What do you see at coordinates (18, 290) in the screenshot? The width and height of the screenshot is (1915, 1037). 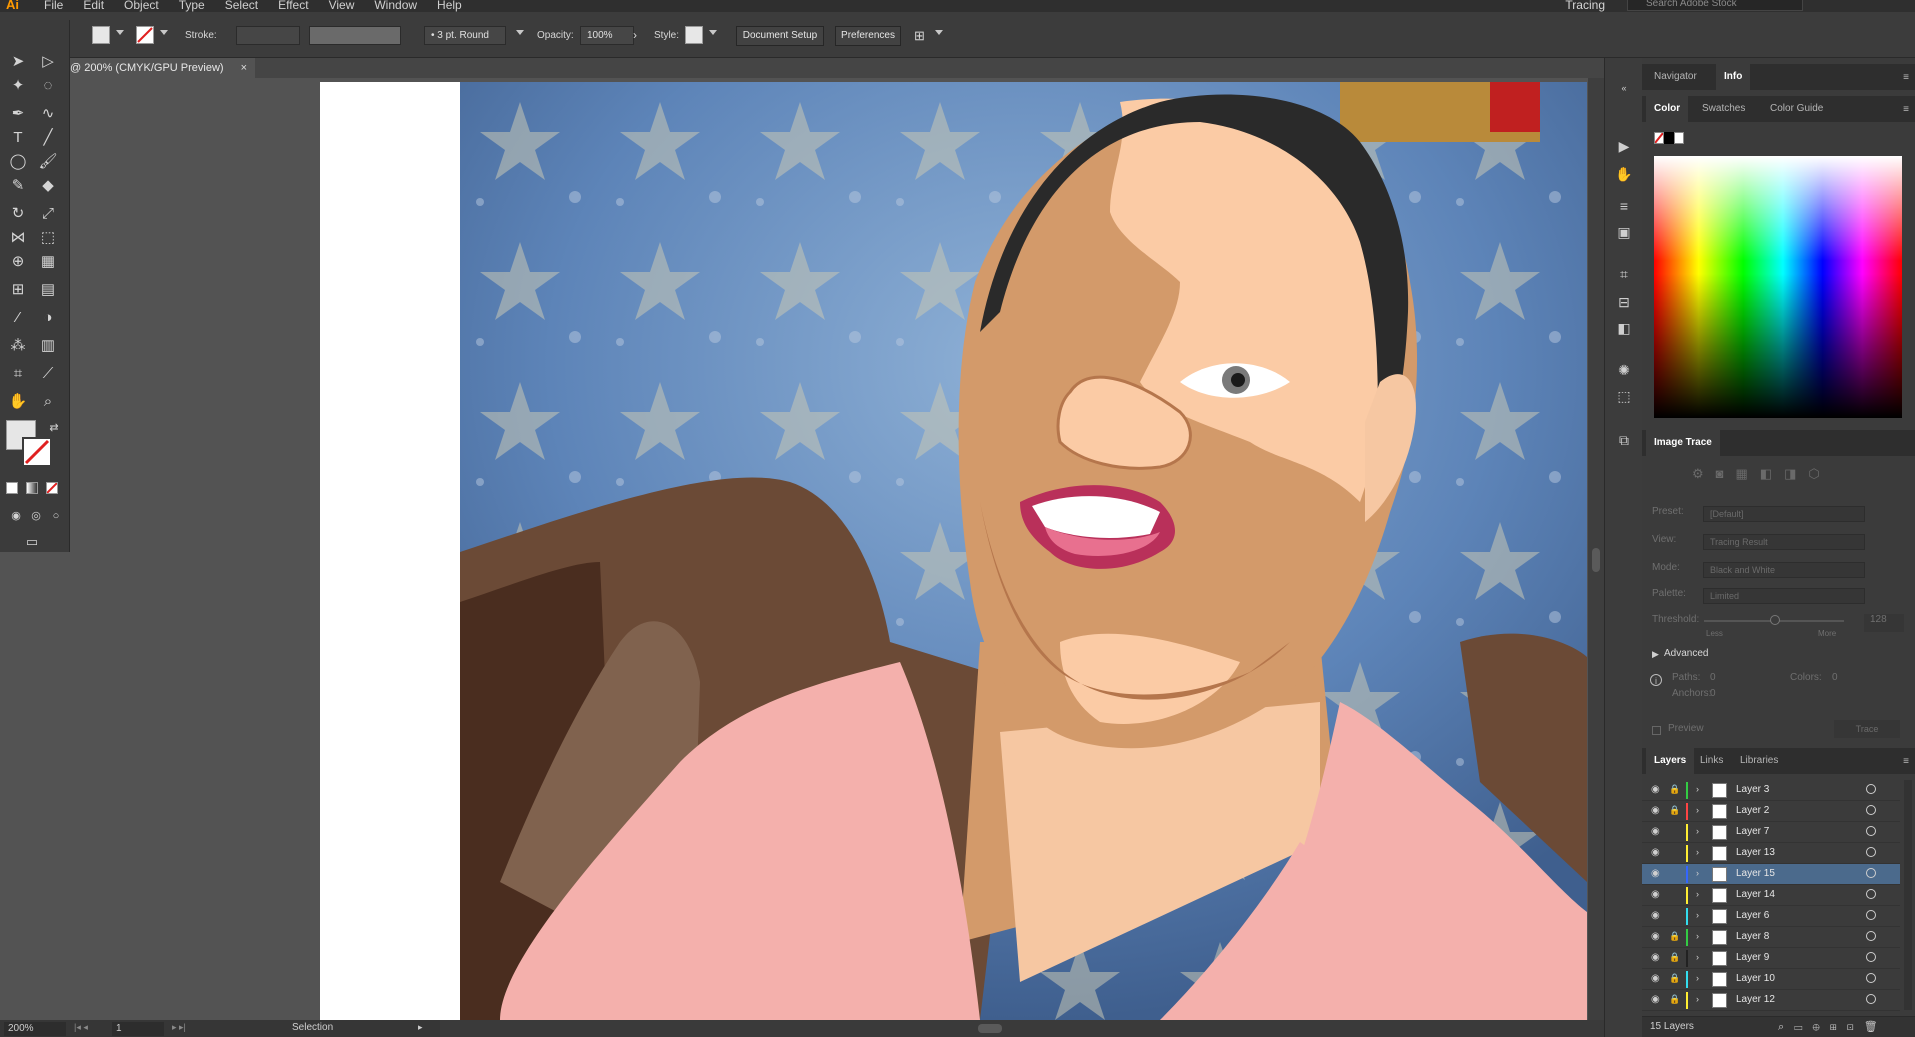 I see `mesh-tool-icon: ⊞` at bounding box center [18, 290].